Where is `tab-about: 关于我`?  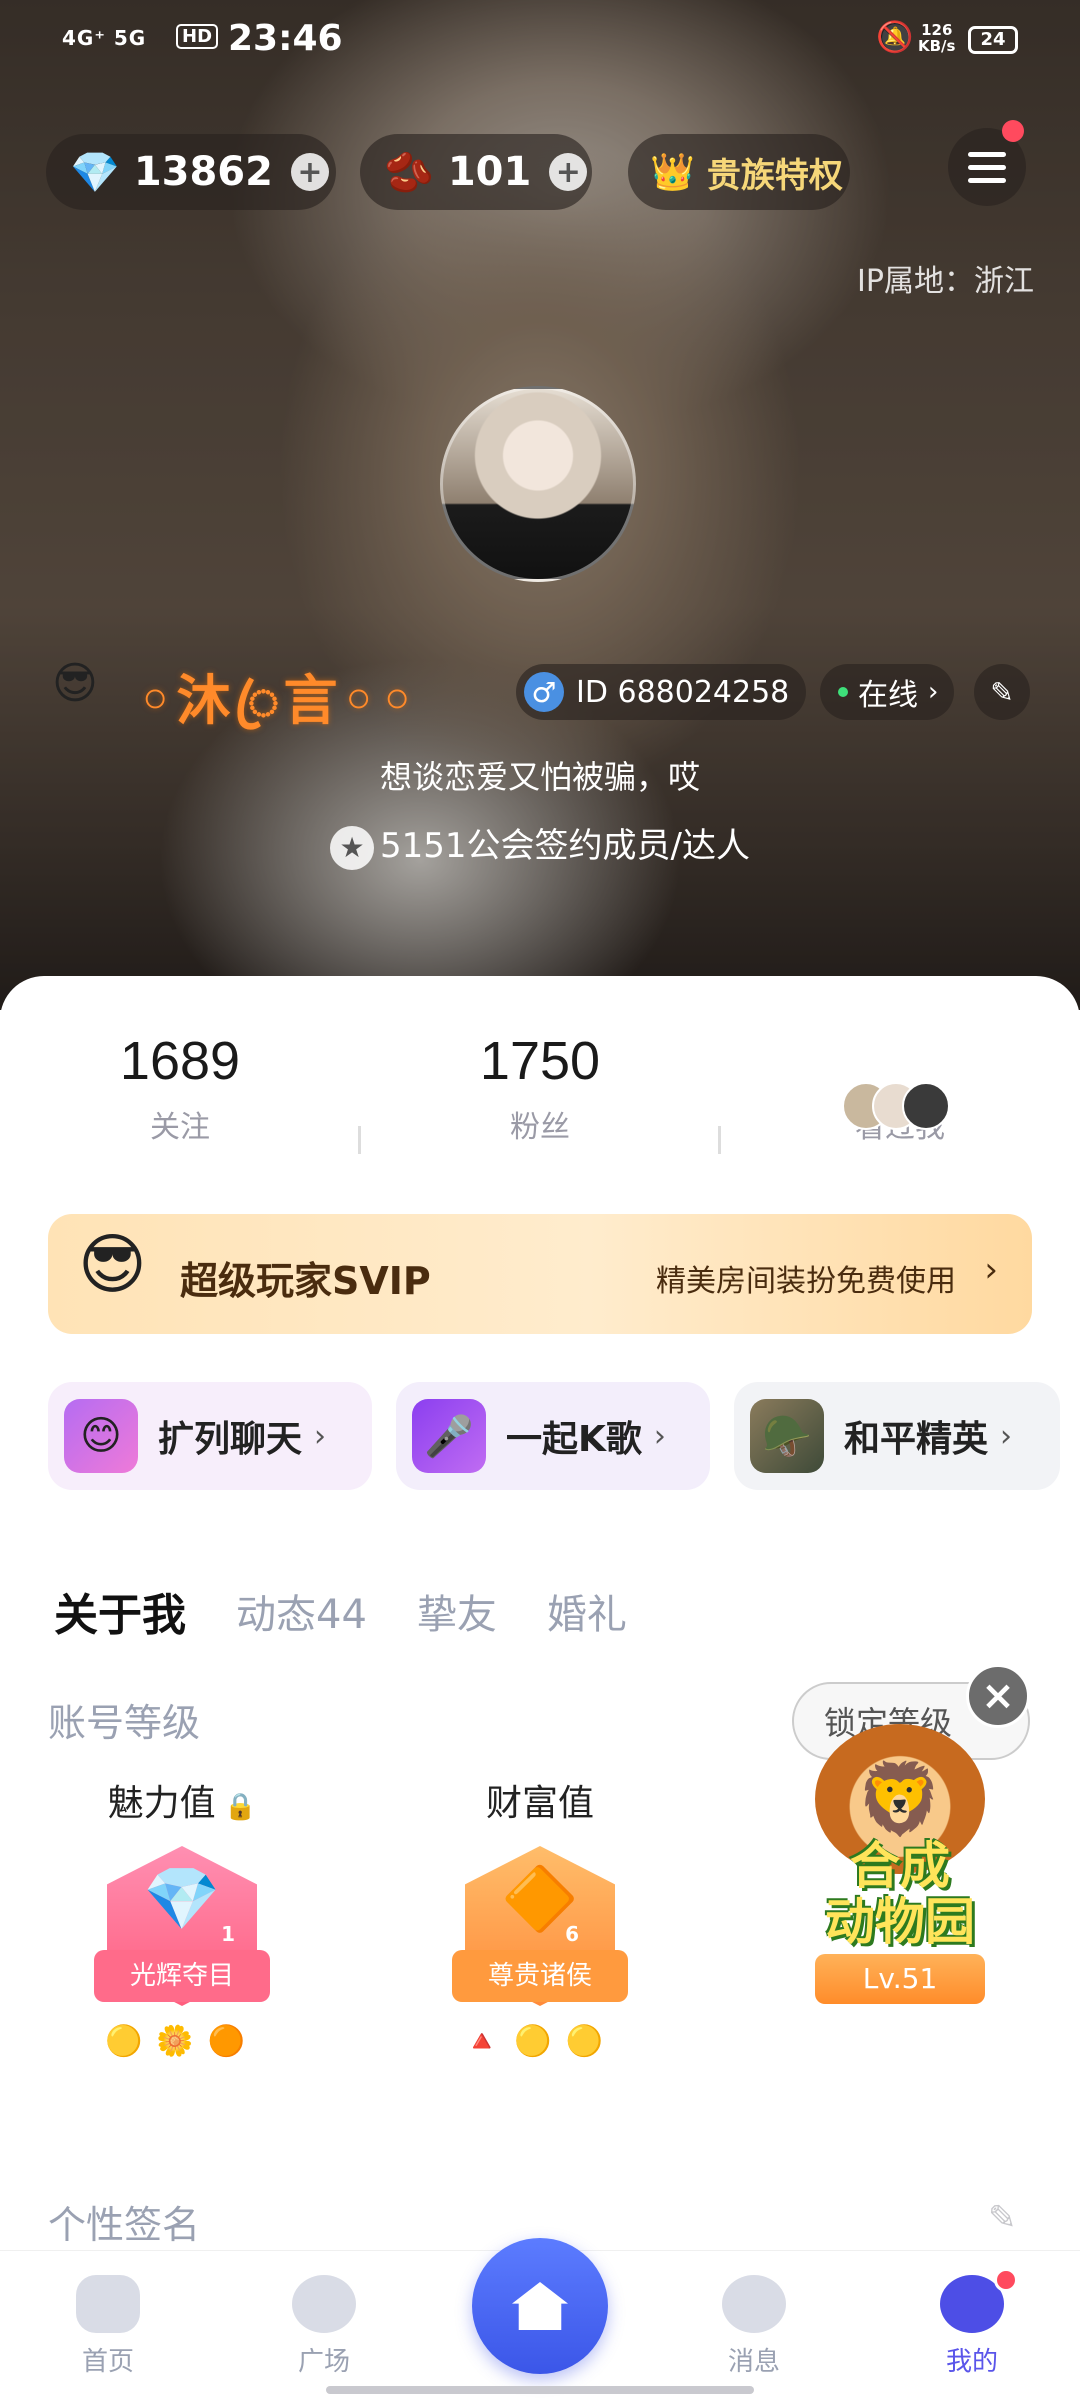
tab-about: 关于我 is located at coordinates (120, 1611).